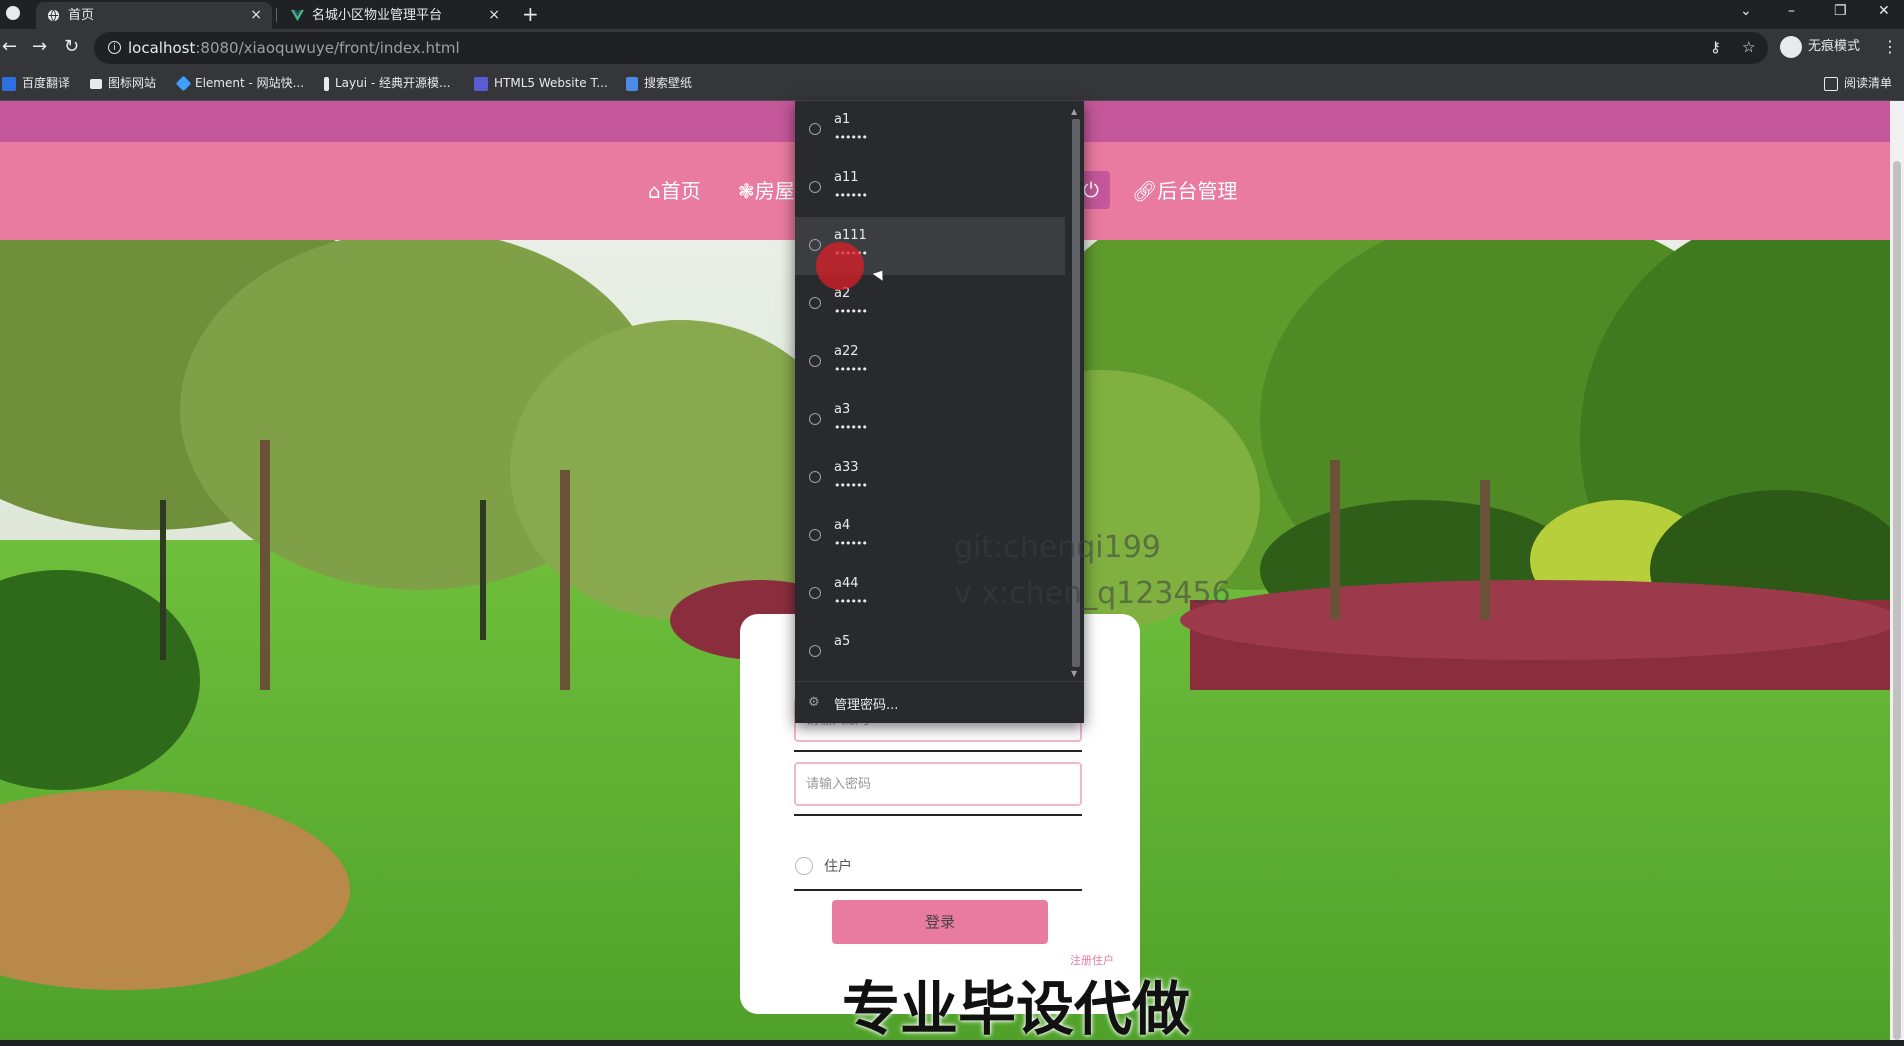 This screenshot has width=1904, height=1046. What do you see at coordinates (326, 83) in the screenshot?
I see `layui-logo-icon` at bounding box center [326, 83].